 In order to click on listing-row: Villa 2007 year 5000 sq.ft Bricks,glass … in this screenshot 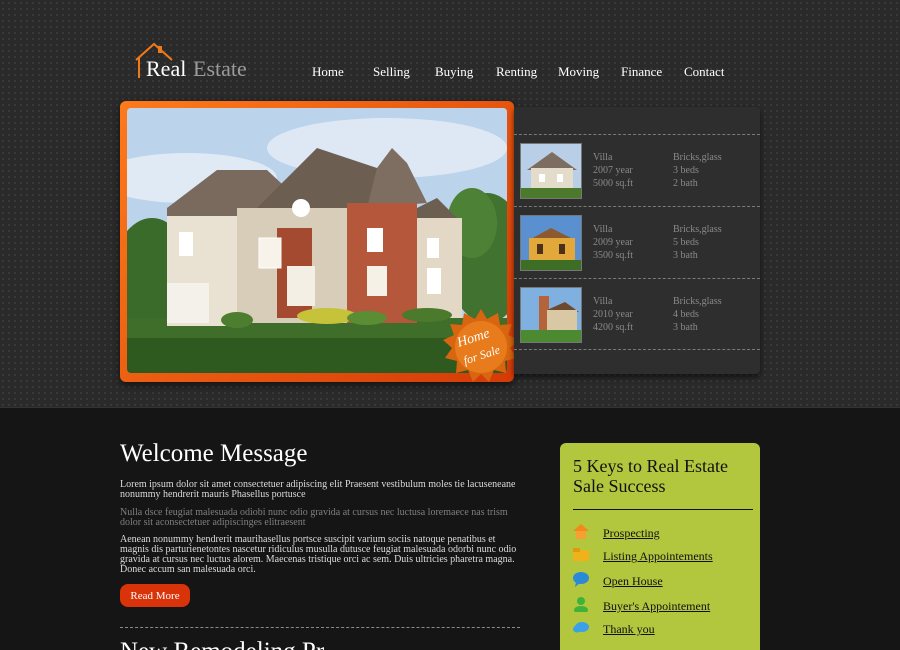, I will do `click(637, 169)`.